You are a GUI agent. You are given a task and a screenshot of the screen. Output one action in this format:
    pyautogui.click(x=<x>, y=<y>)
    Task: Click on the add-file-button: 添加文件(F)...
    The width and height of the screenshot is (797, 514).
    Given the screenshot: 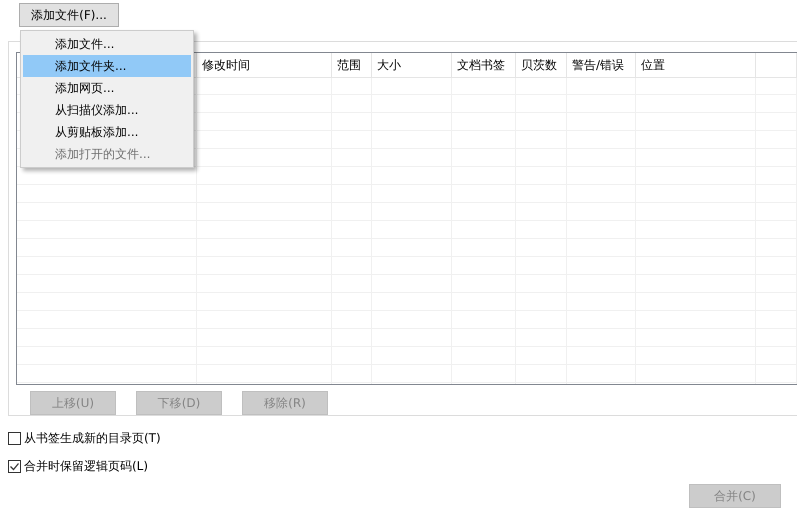 What is the action you would take?
    pyautogui.click(x=69, y=15)
    